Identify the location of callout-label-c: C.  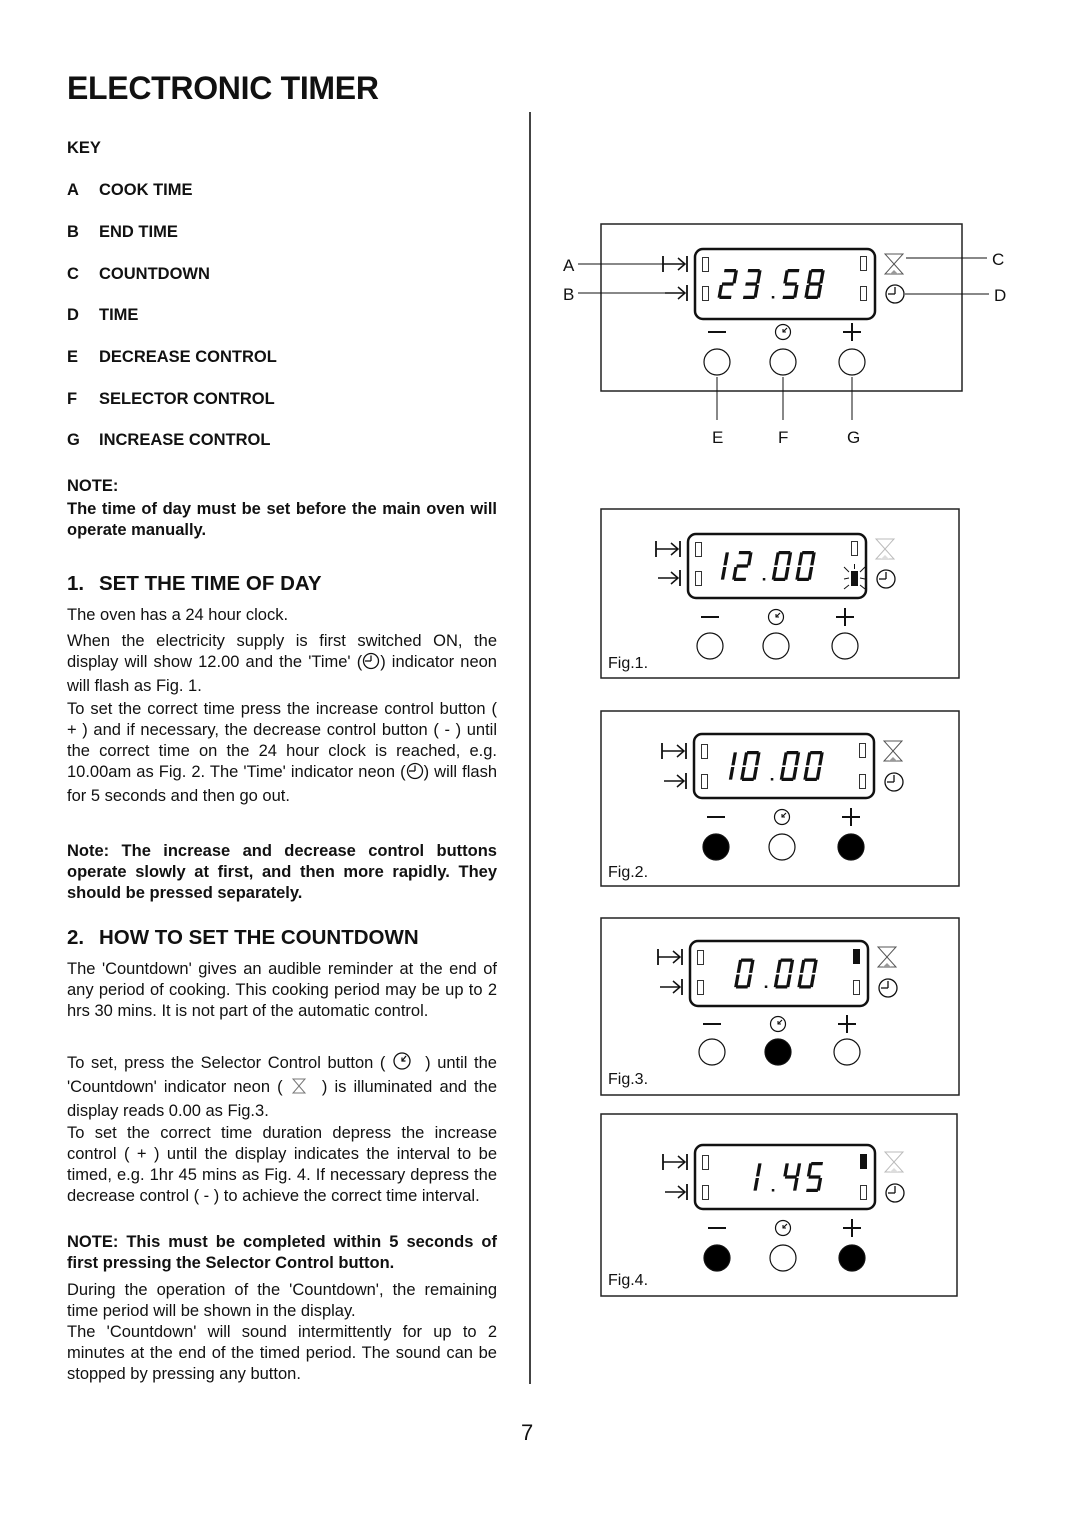
(998, 259).